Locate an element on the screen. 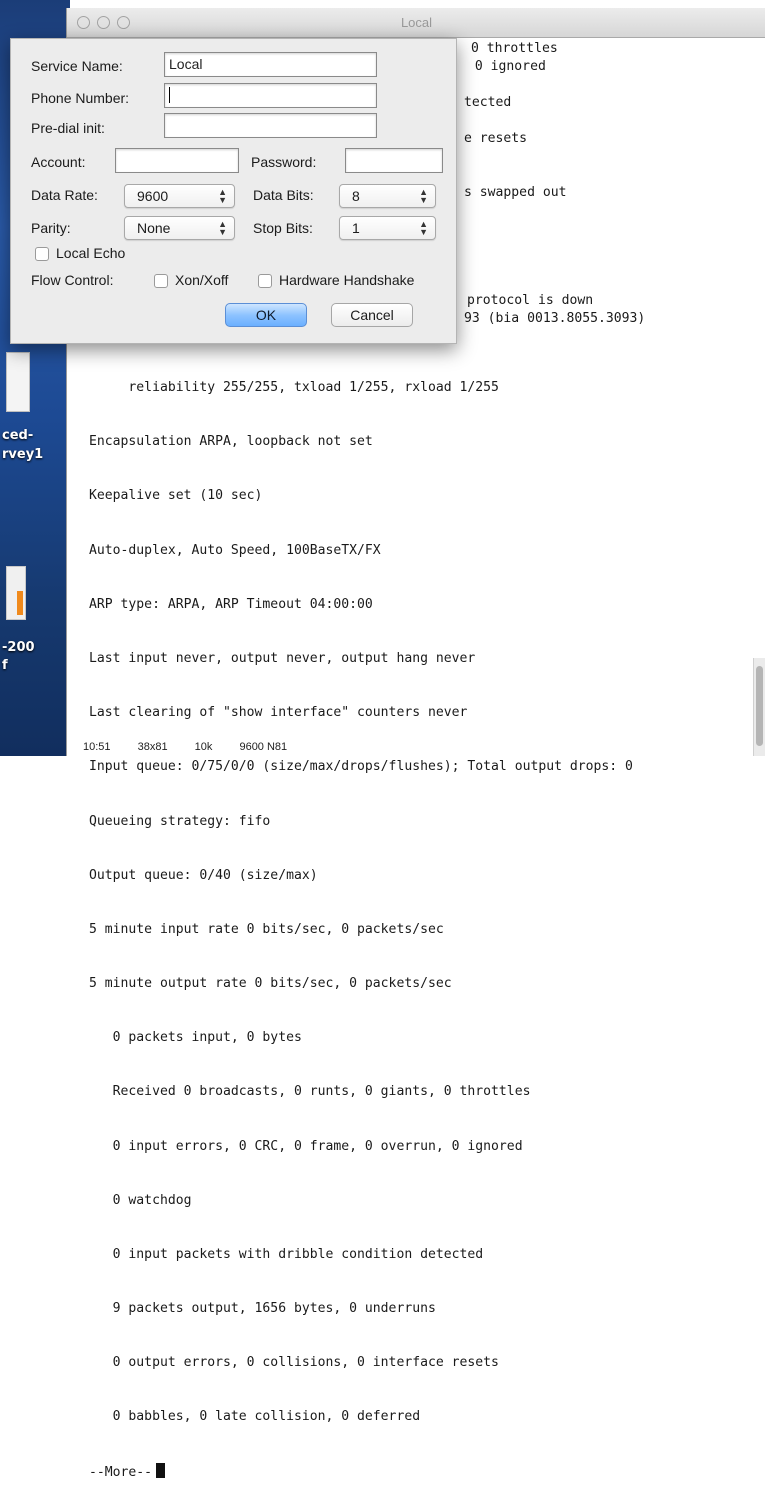  local-echo-checkbox is located at coordinates (42, 254).